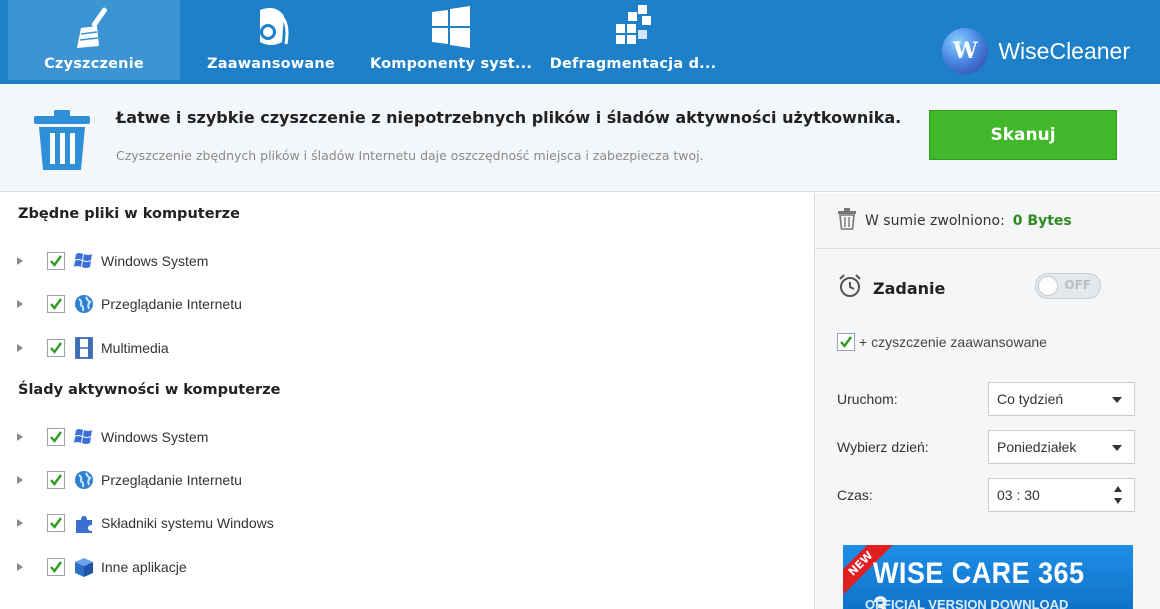 This screenshot has height=609, width=1160. What do you see at coordinates (271, 64) in the screenshot?
I see `tab-label: Zaawansowane` at bounding box center [271, 64].